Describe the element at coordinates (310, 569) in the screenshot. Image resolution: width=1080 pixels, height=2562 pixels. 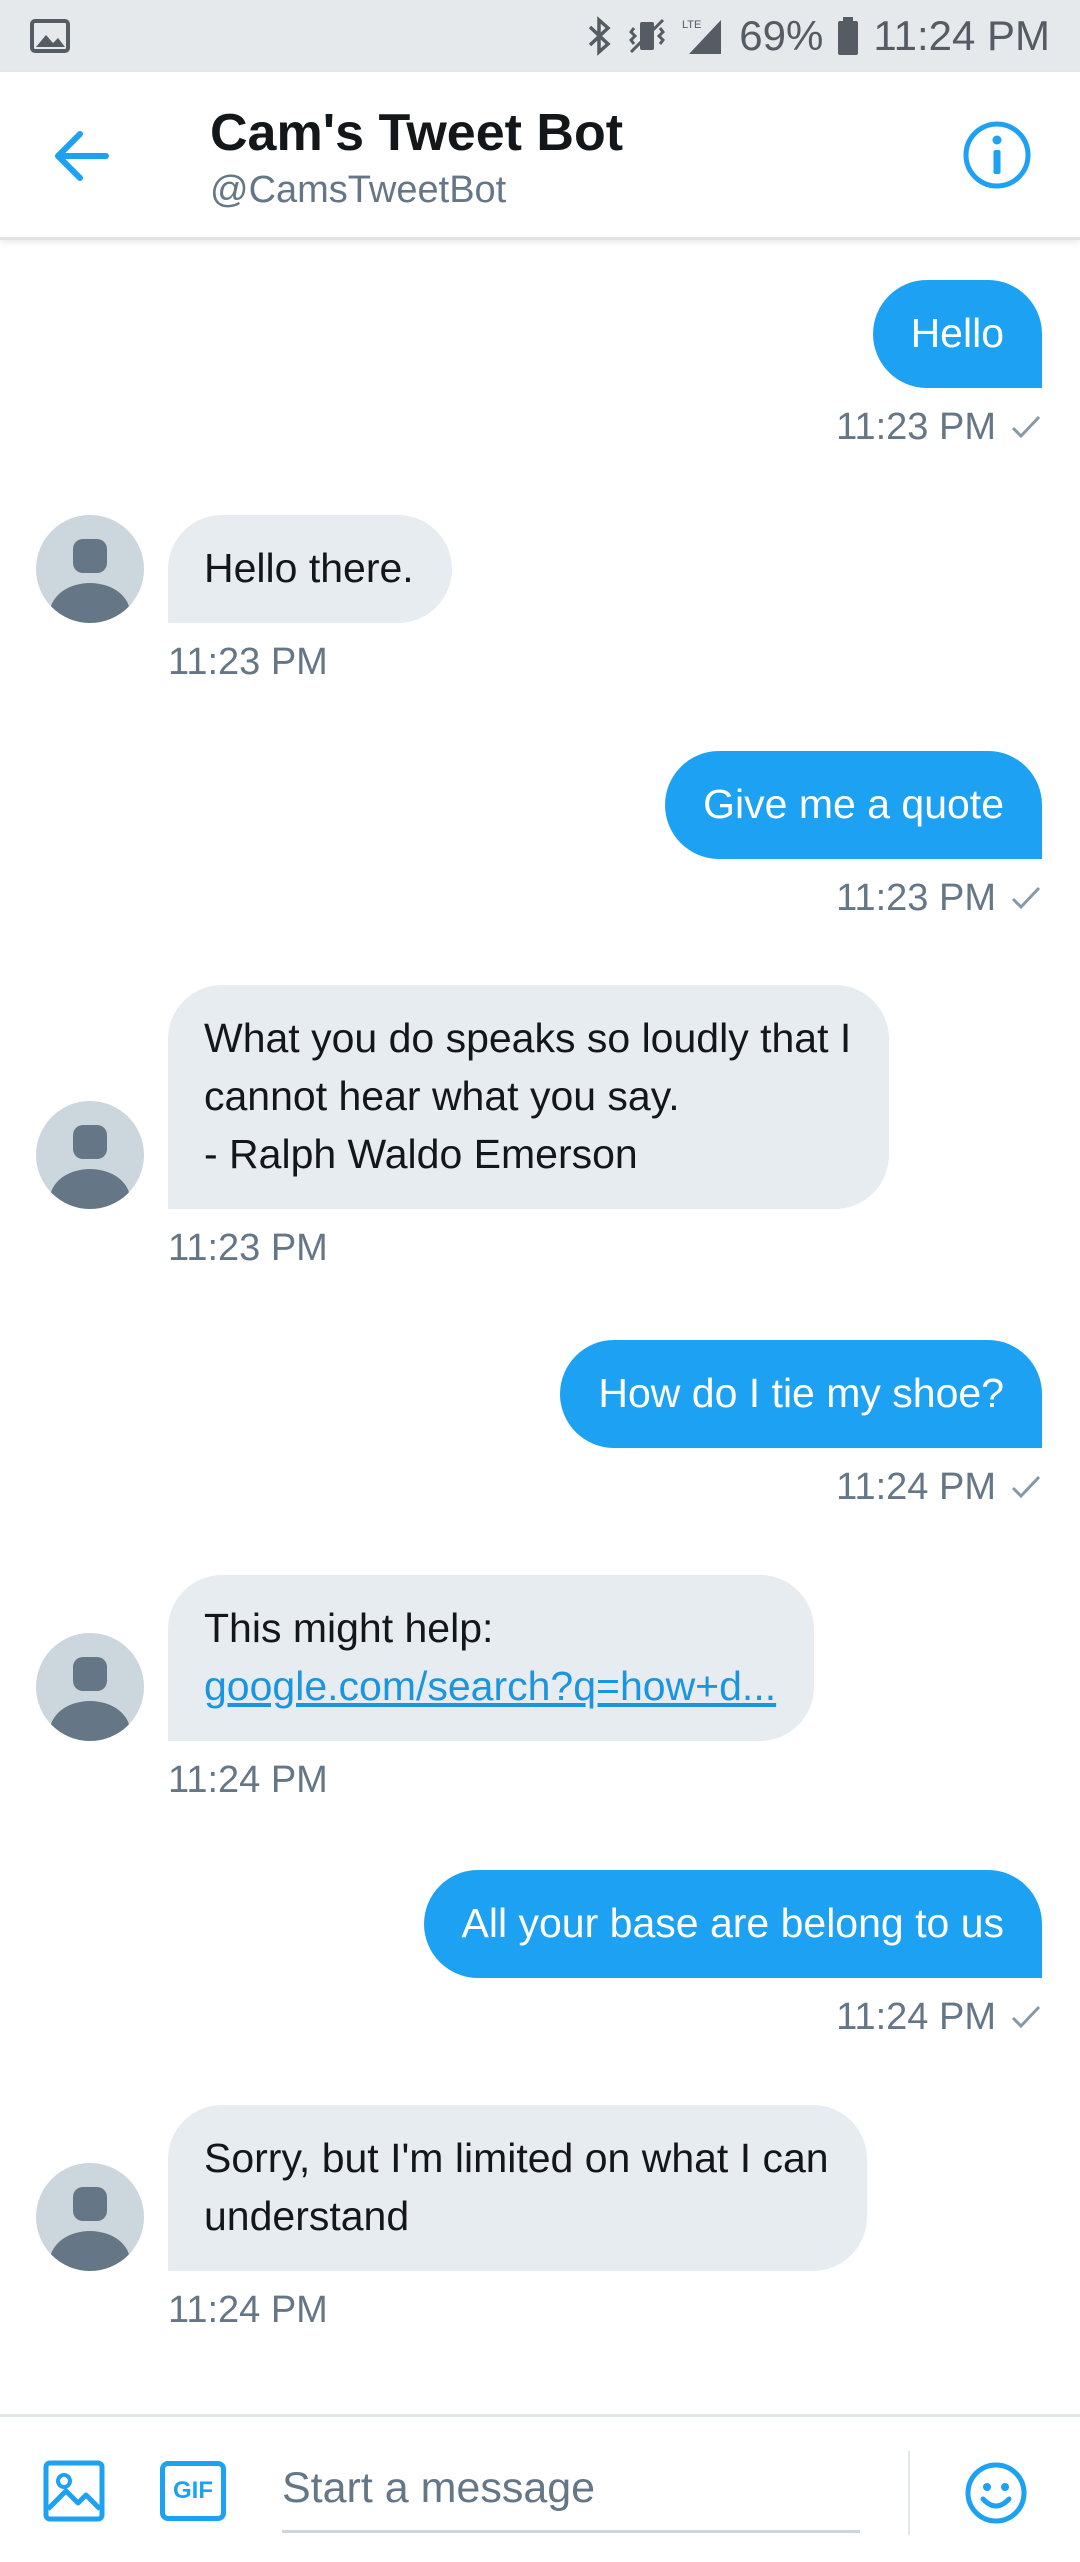
I see `message-bubble: Hello there.` at that location.